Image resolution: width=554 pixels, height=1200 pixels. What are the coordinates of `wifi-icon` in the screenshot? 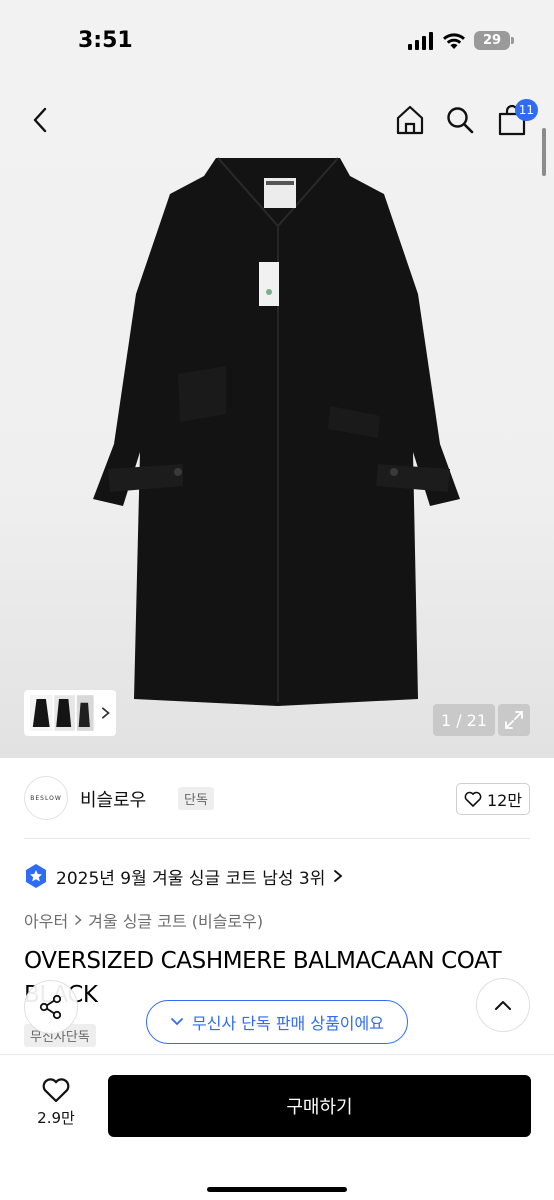 It's located at (454, 40).